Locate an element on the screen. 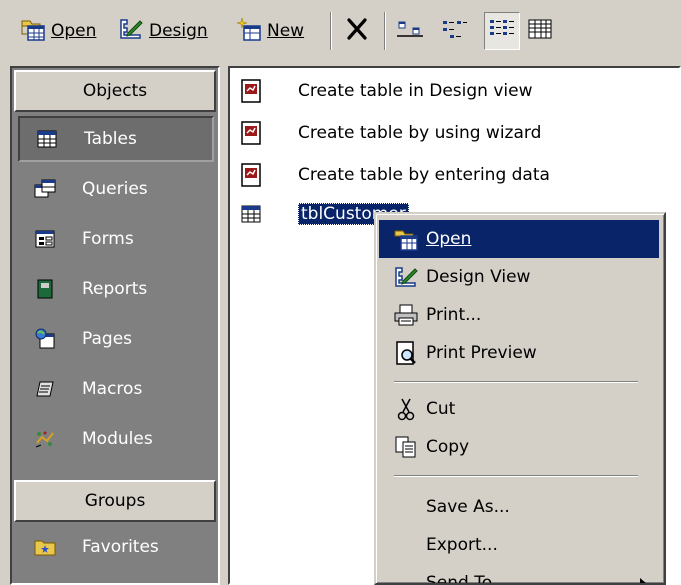  nav-item-label: Macros is located at coordinates (112, 389).